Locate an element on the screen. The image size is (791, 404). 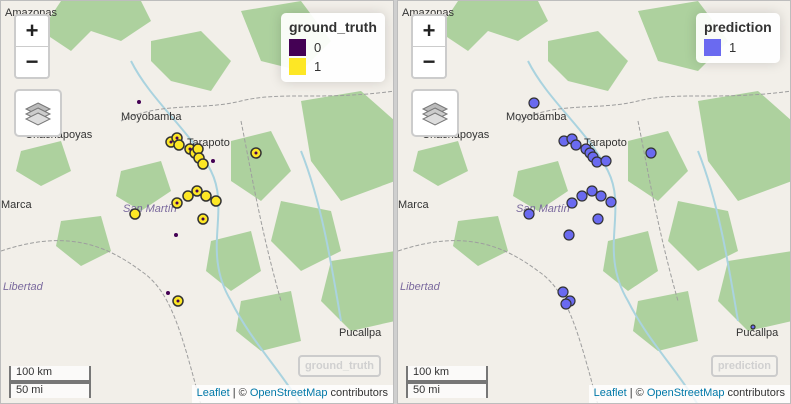
legend-label: 0 is located at coordinates (318, 47).